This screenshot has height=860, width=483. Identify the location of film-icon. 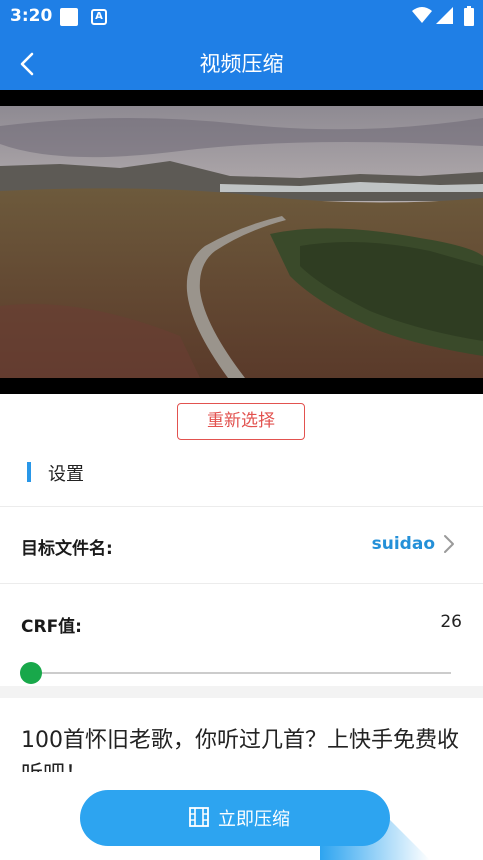
(199, 817).